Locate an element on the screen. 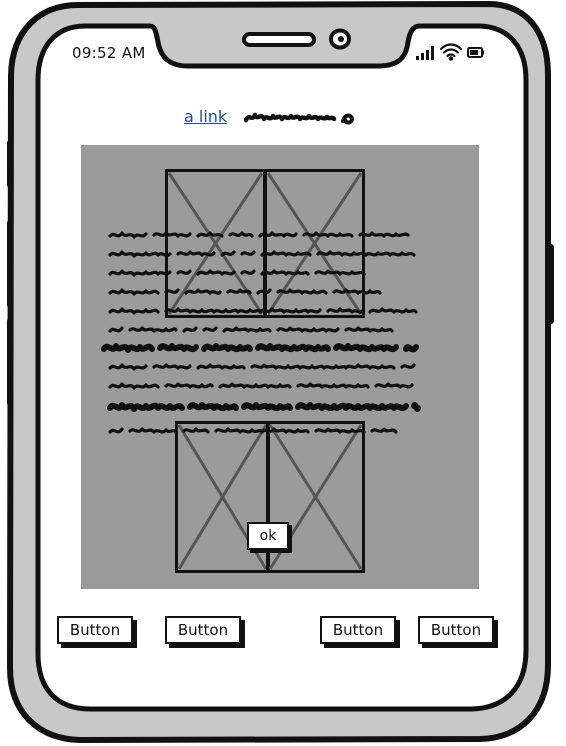  battery-icon is located at coordinates (475, 52).